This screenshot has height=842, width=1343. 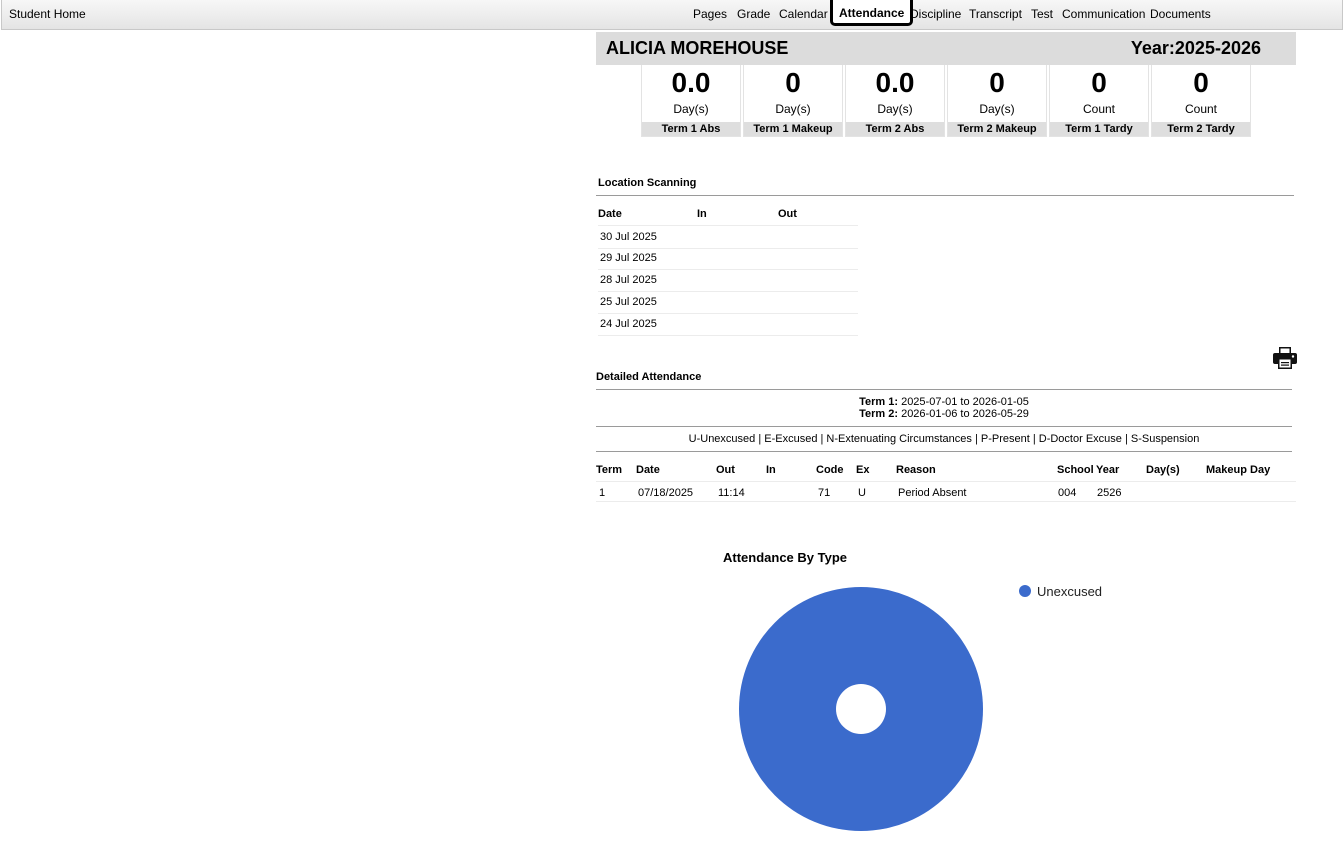 What do you see at coordinates (1070, 591) in the screenshot?
I see `legend-label: Unexcused` at bounding box center [1070, 591].